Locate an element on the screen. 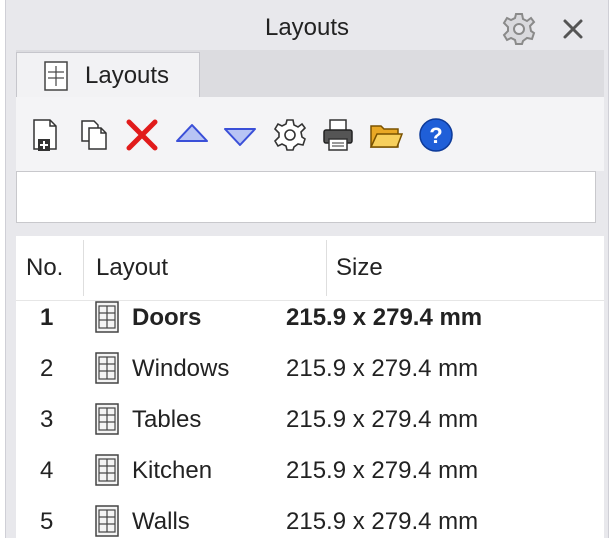 This screenshot has width=612, height=547. column-header-no: No. is located at coordinates (44, 268).